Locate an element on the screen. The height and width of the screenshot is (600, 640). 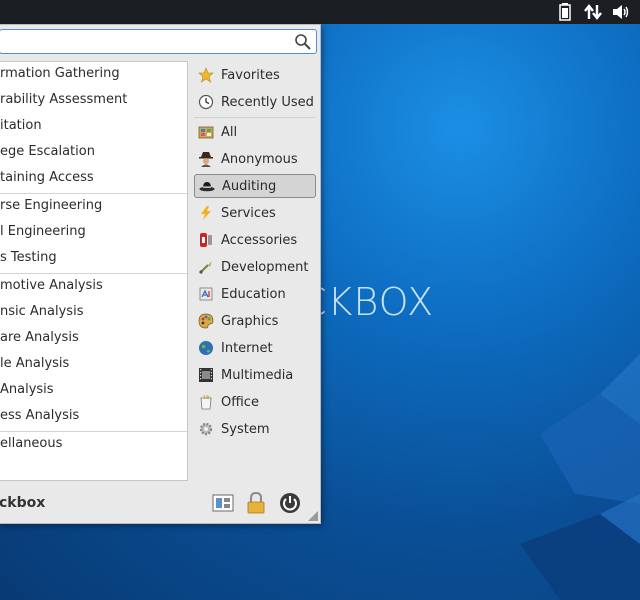
category-accessories: Accessories is located at coordinates (255, 240).